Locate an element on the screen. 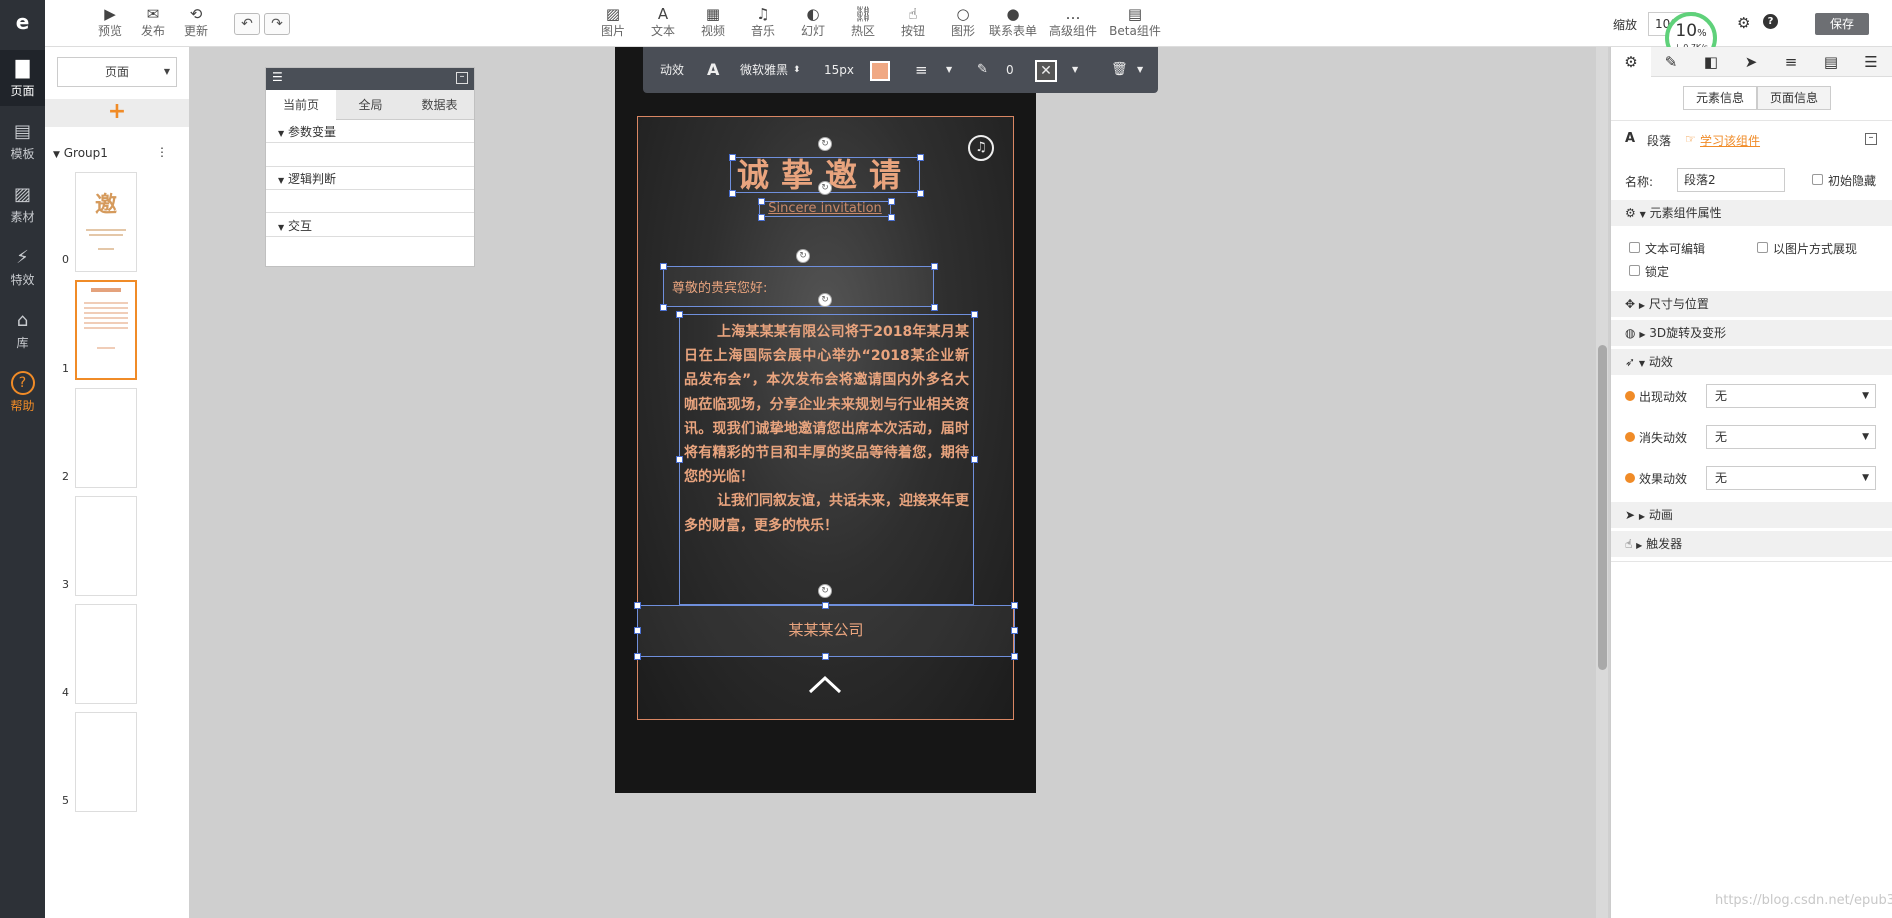 The height and width of the screenshot is (918, 1892). nav-item-template: ▤ 模板 is located at coordinates (22, 141).